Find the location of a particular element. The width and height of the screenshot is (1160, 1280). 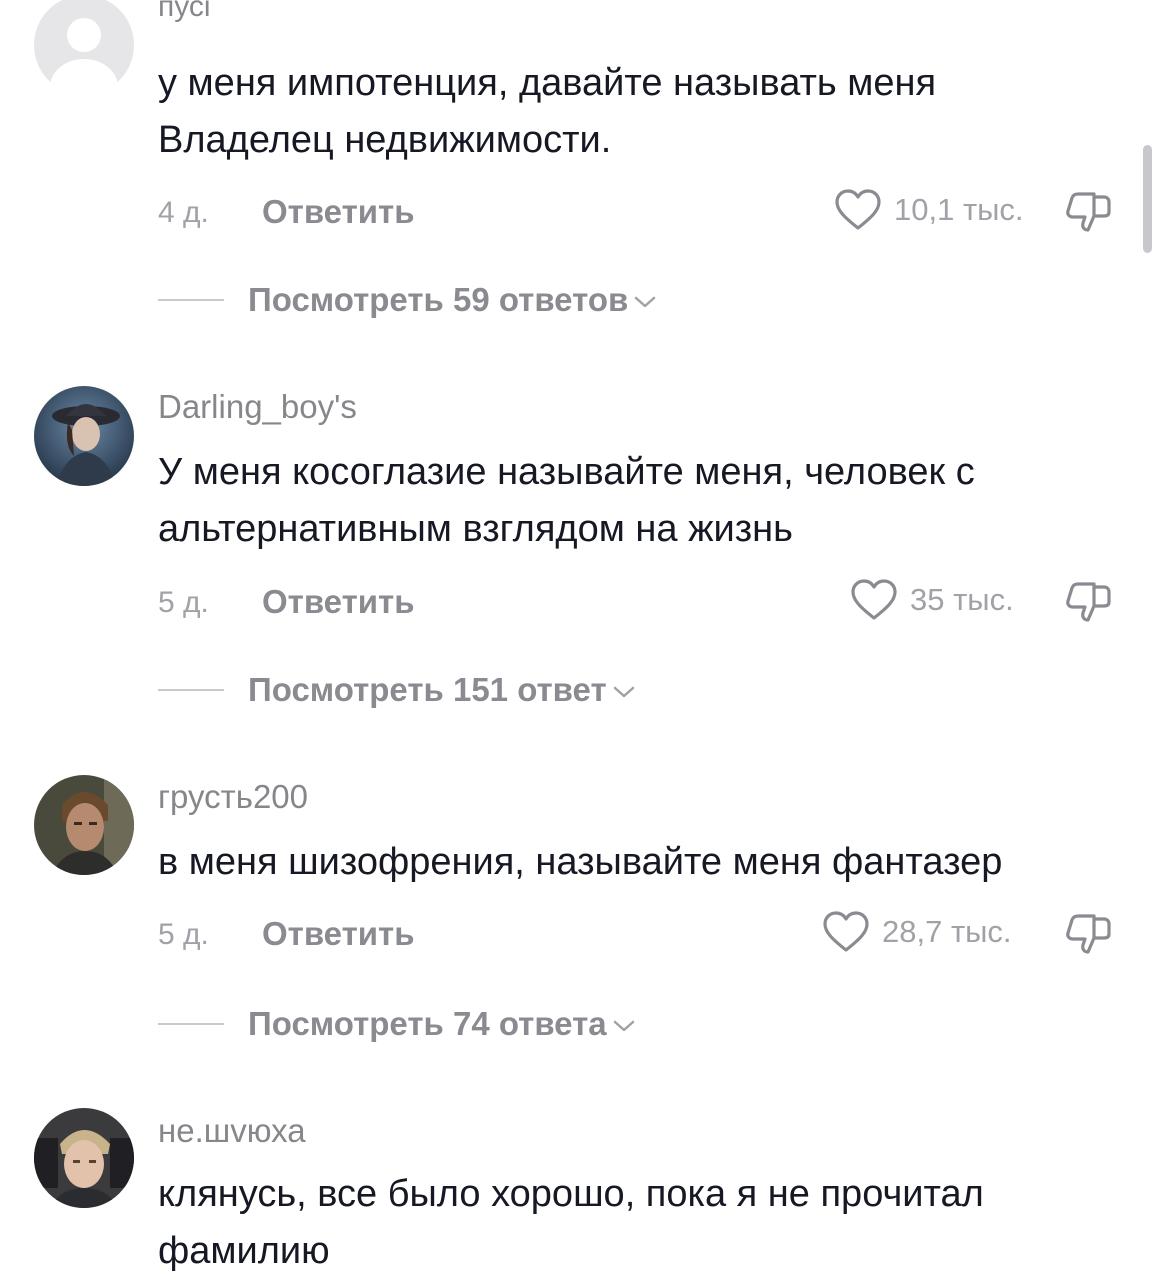

avatar-placeholder is located at coordinates (84, 47).